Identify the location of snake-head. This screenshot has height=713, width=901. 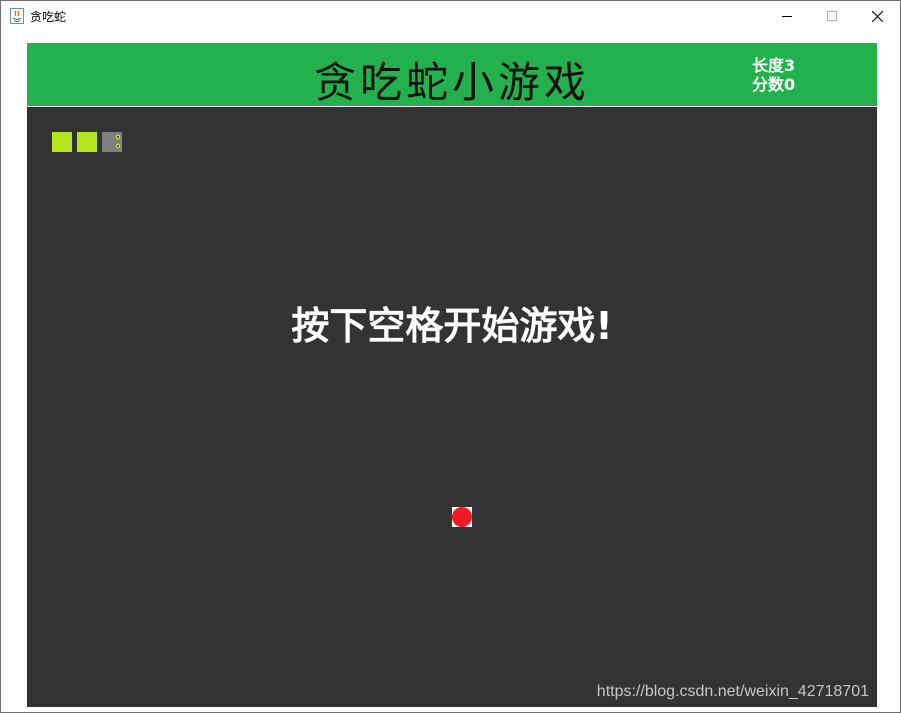
(112, 142).